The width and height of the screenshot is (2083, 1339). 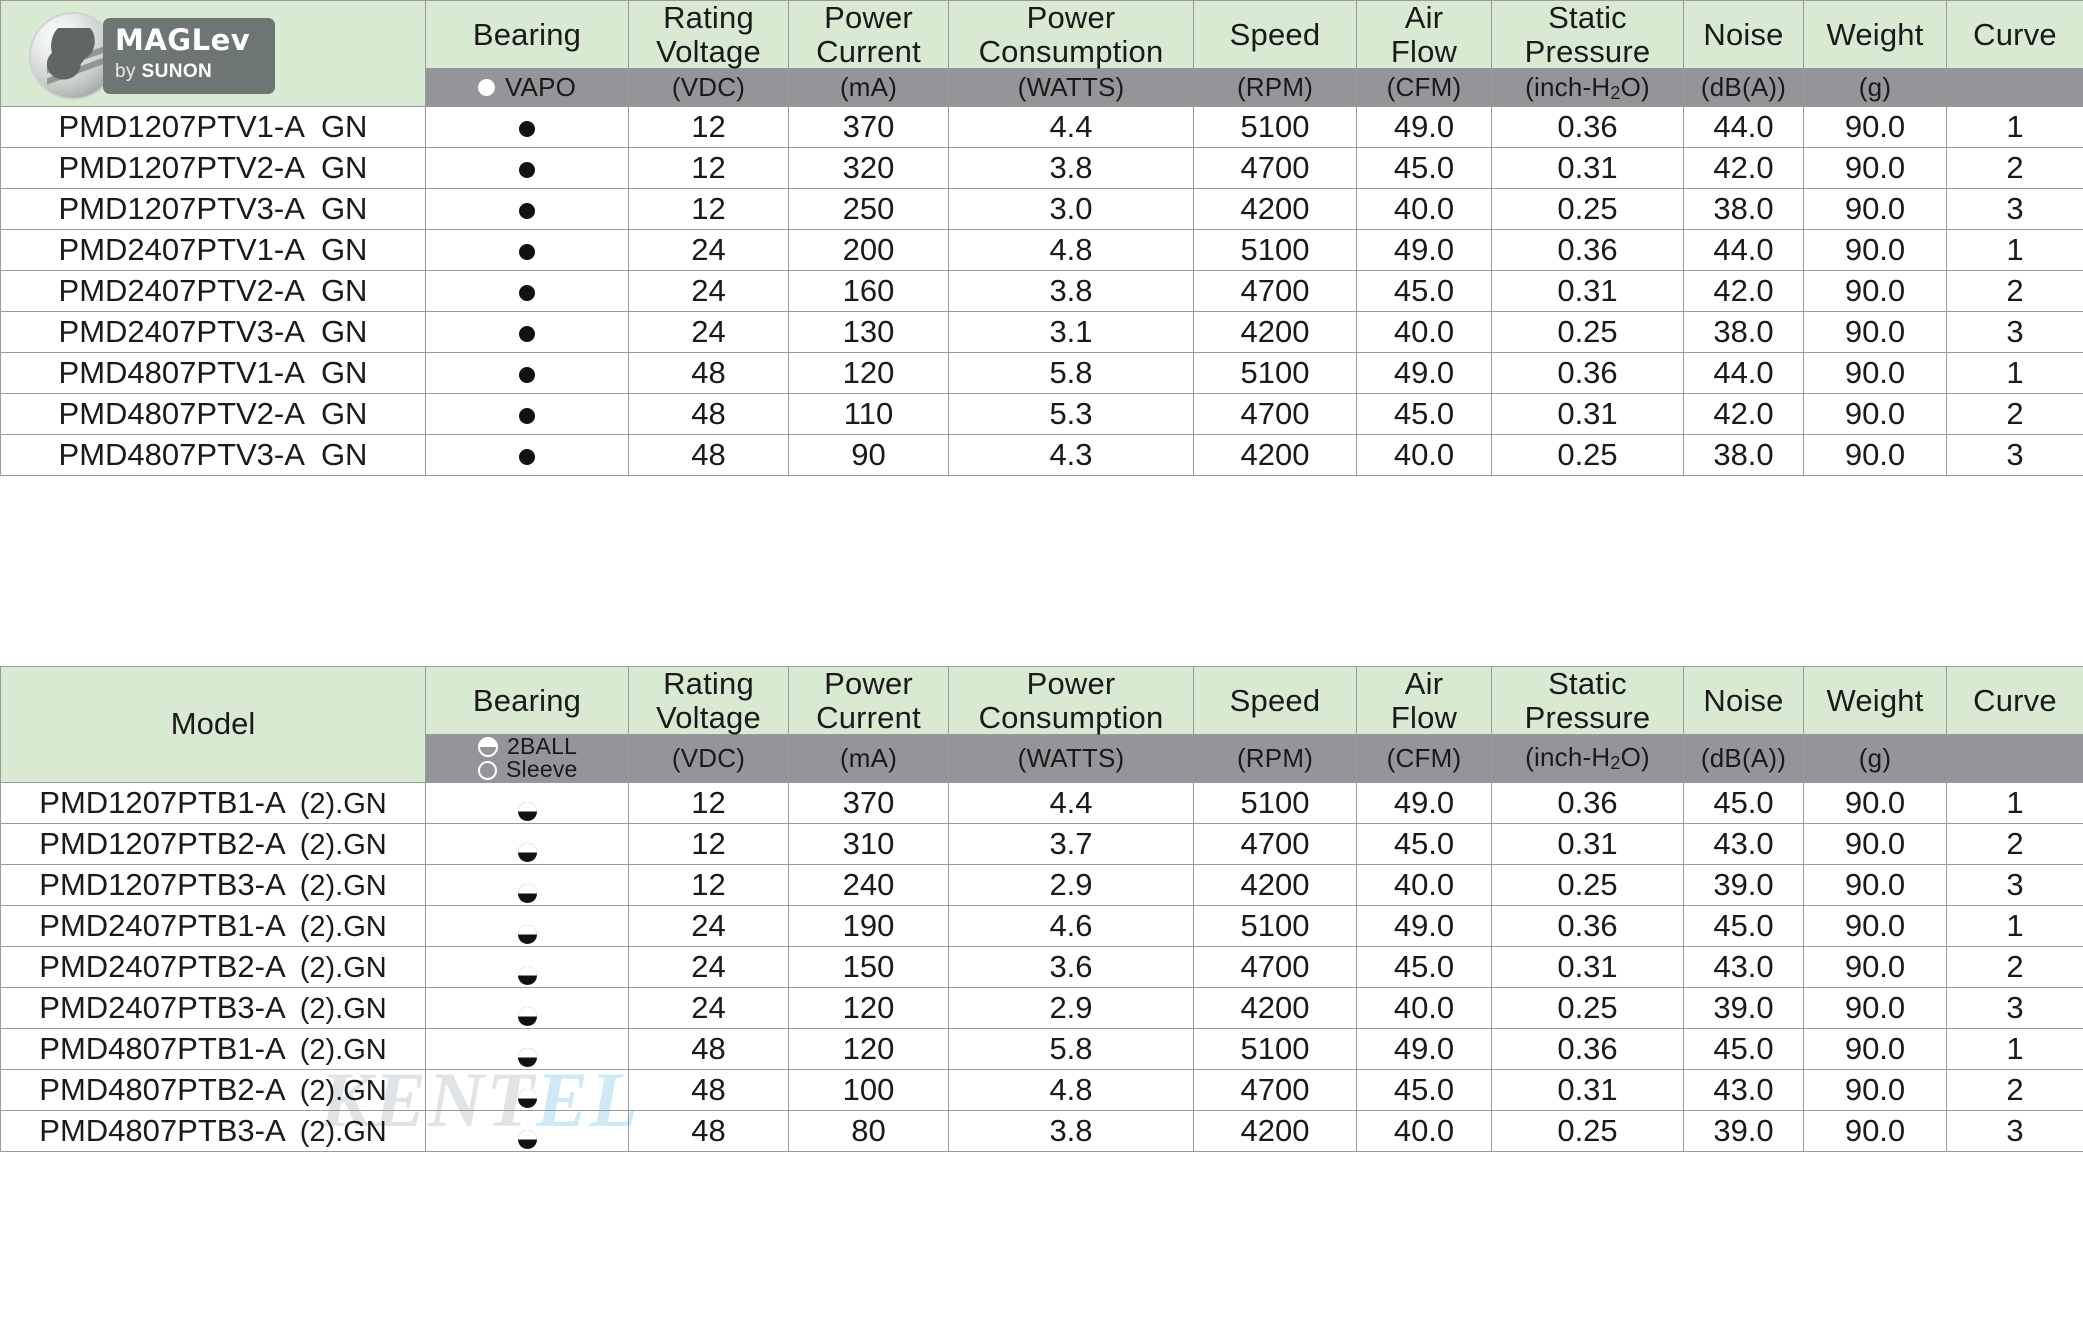 What do you see at coordinates (868, 1048) in the screenshot?
I see `cell-power-current: 120` at bounding box center [868, 1048].